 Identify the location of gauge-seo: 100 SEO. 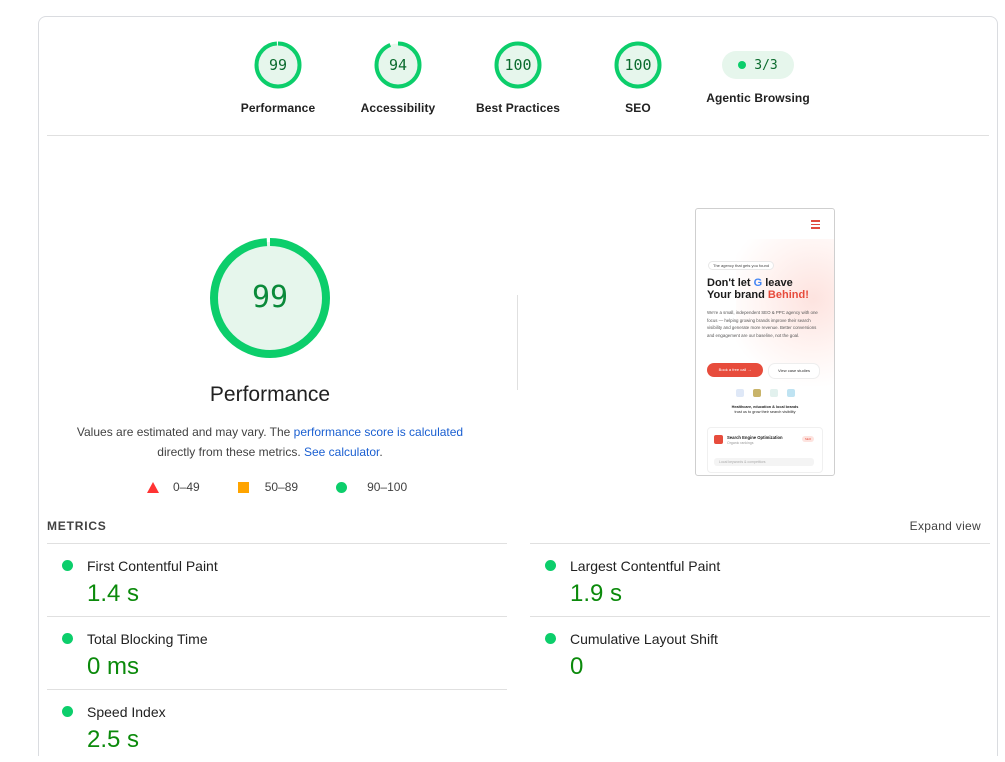
(638, 78).